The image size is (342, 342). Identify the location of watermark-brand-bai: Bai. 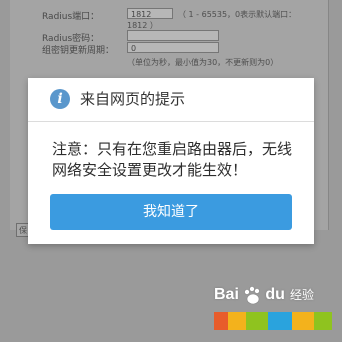
(226, 294).